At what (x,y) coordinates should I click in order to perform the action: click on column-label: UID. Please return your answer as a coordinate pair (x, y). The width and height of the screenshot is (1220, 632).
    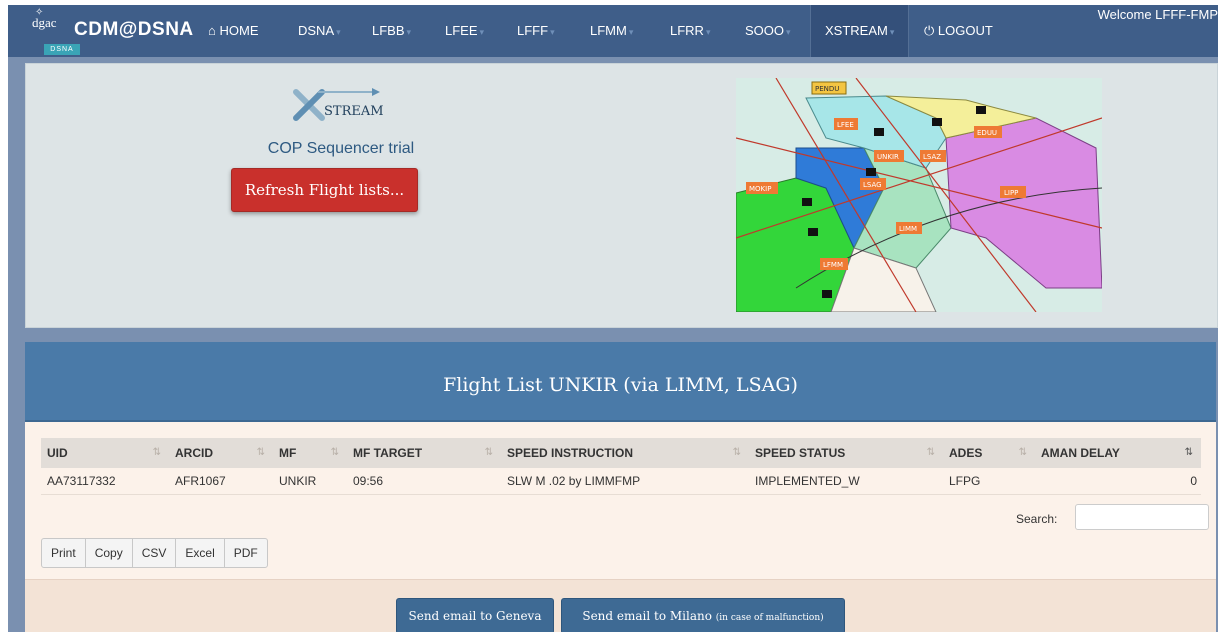
    Looking at the image, I should click on (57, 453).